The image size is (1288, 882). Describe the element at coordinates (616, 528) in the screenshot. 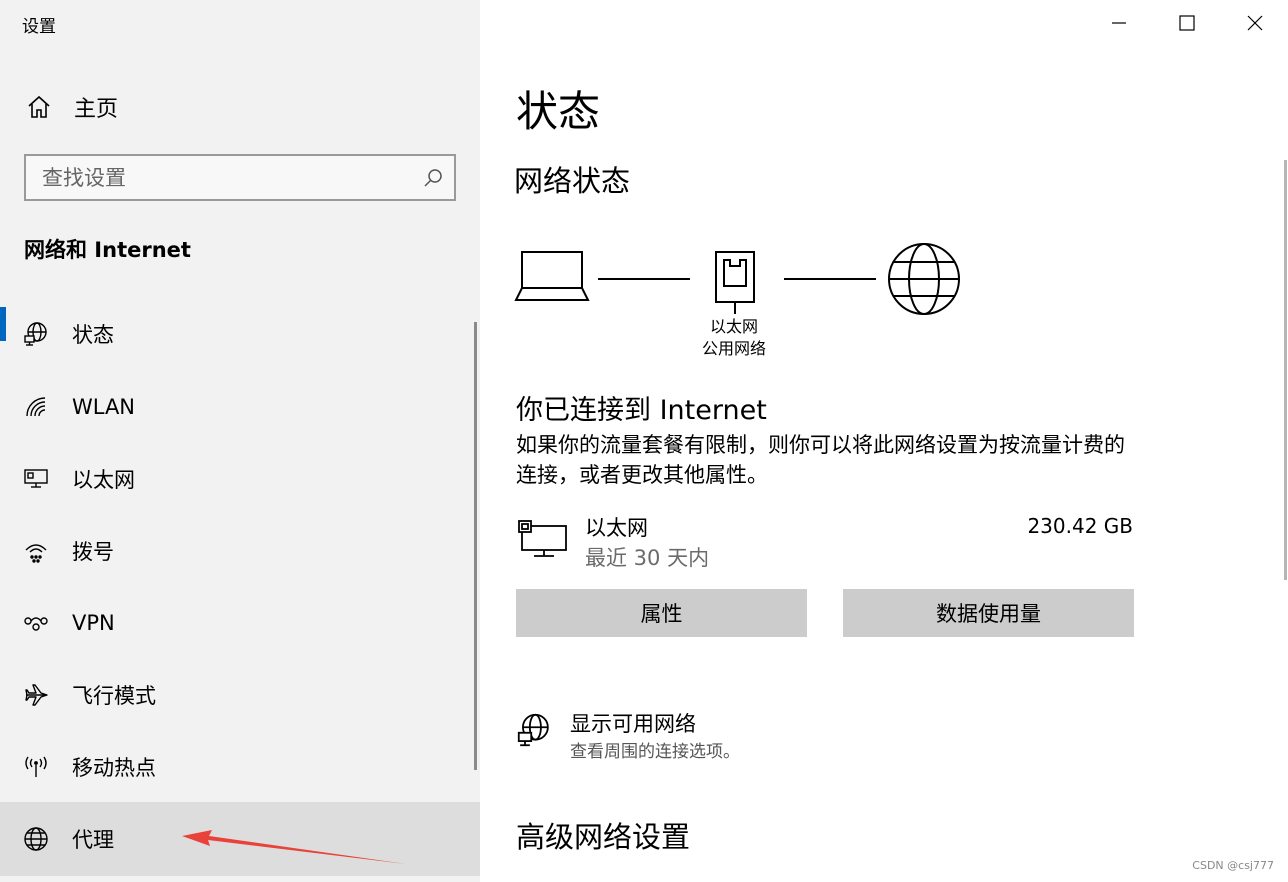

I see `adapter-name: 以太网` at that location.